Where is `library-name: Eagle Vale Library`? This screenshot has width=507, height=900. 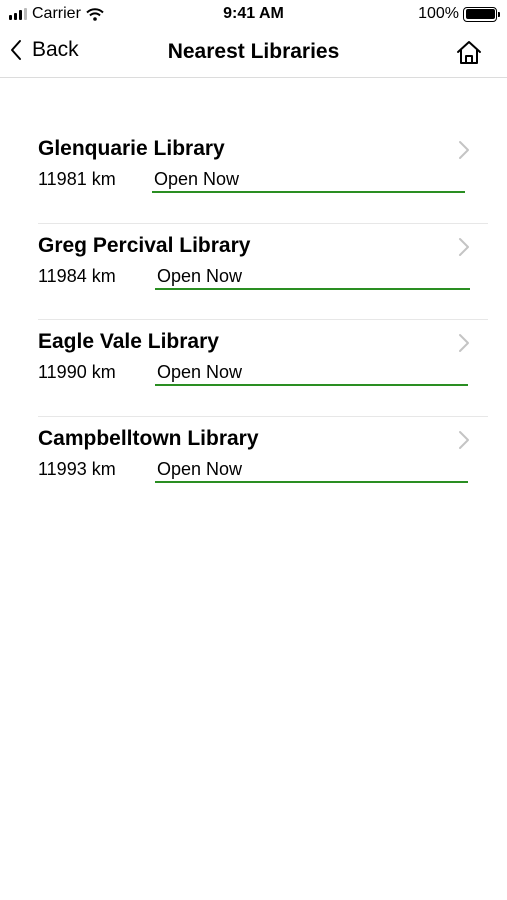
library-name: Eagle Vale Library is located at coordinates (128, 341).